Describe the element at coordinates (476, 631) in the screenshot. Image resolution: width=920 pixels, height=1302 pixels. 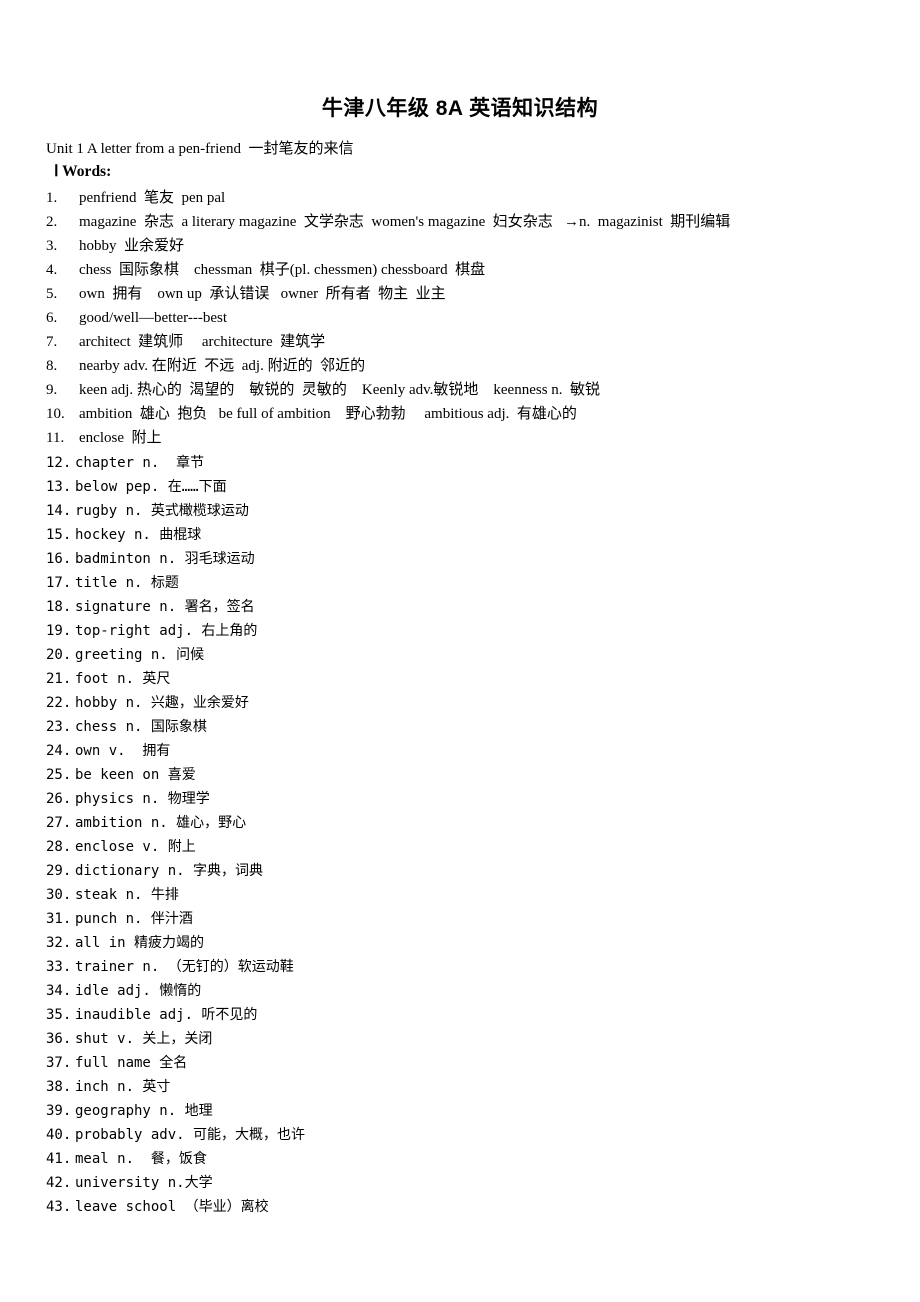
I see `vocabulary-entry: 19. top-right adj. 右上角的` at that location.